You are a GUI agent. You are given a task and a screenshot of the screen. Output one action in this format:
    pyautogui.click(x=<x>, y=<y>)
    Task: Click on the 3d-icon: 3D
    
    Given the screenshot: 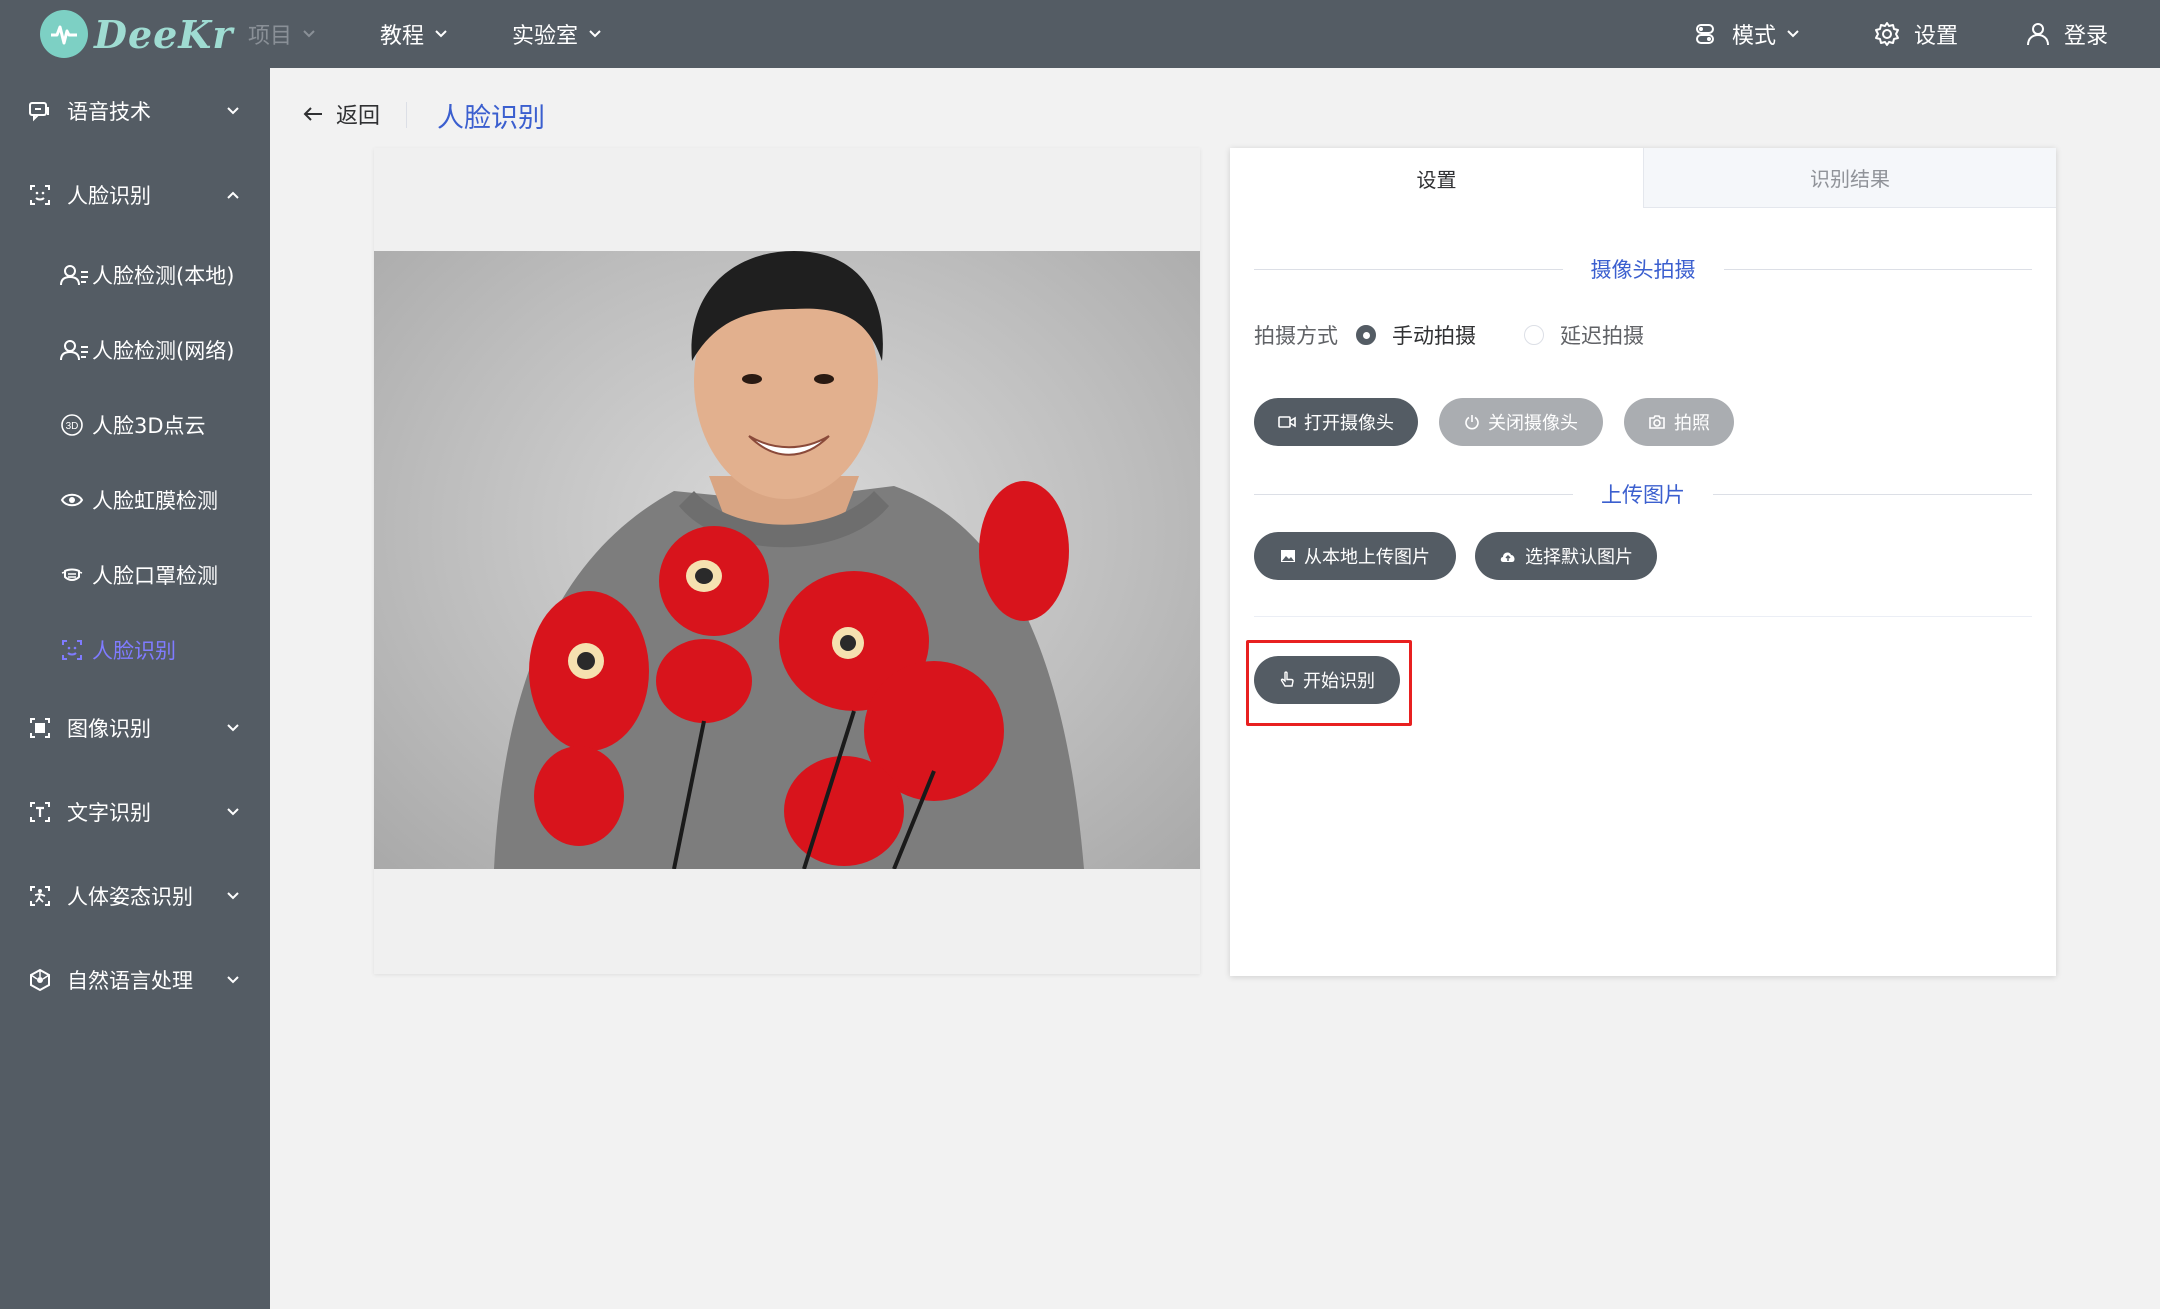 What is the action you would take?
    pyautogui.click(x=72, y=425)
    